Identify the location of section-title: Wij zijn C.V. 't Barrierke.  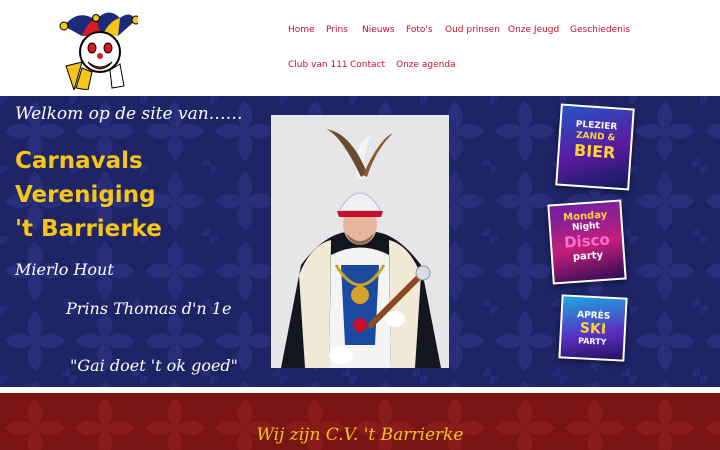
(360, 435).